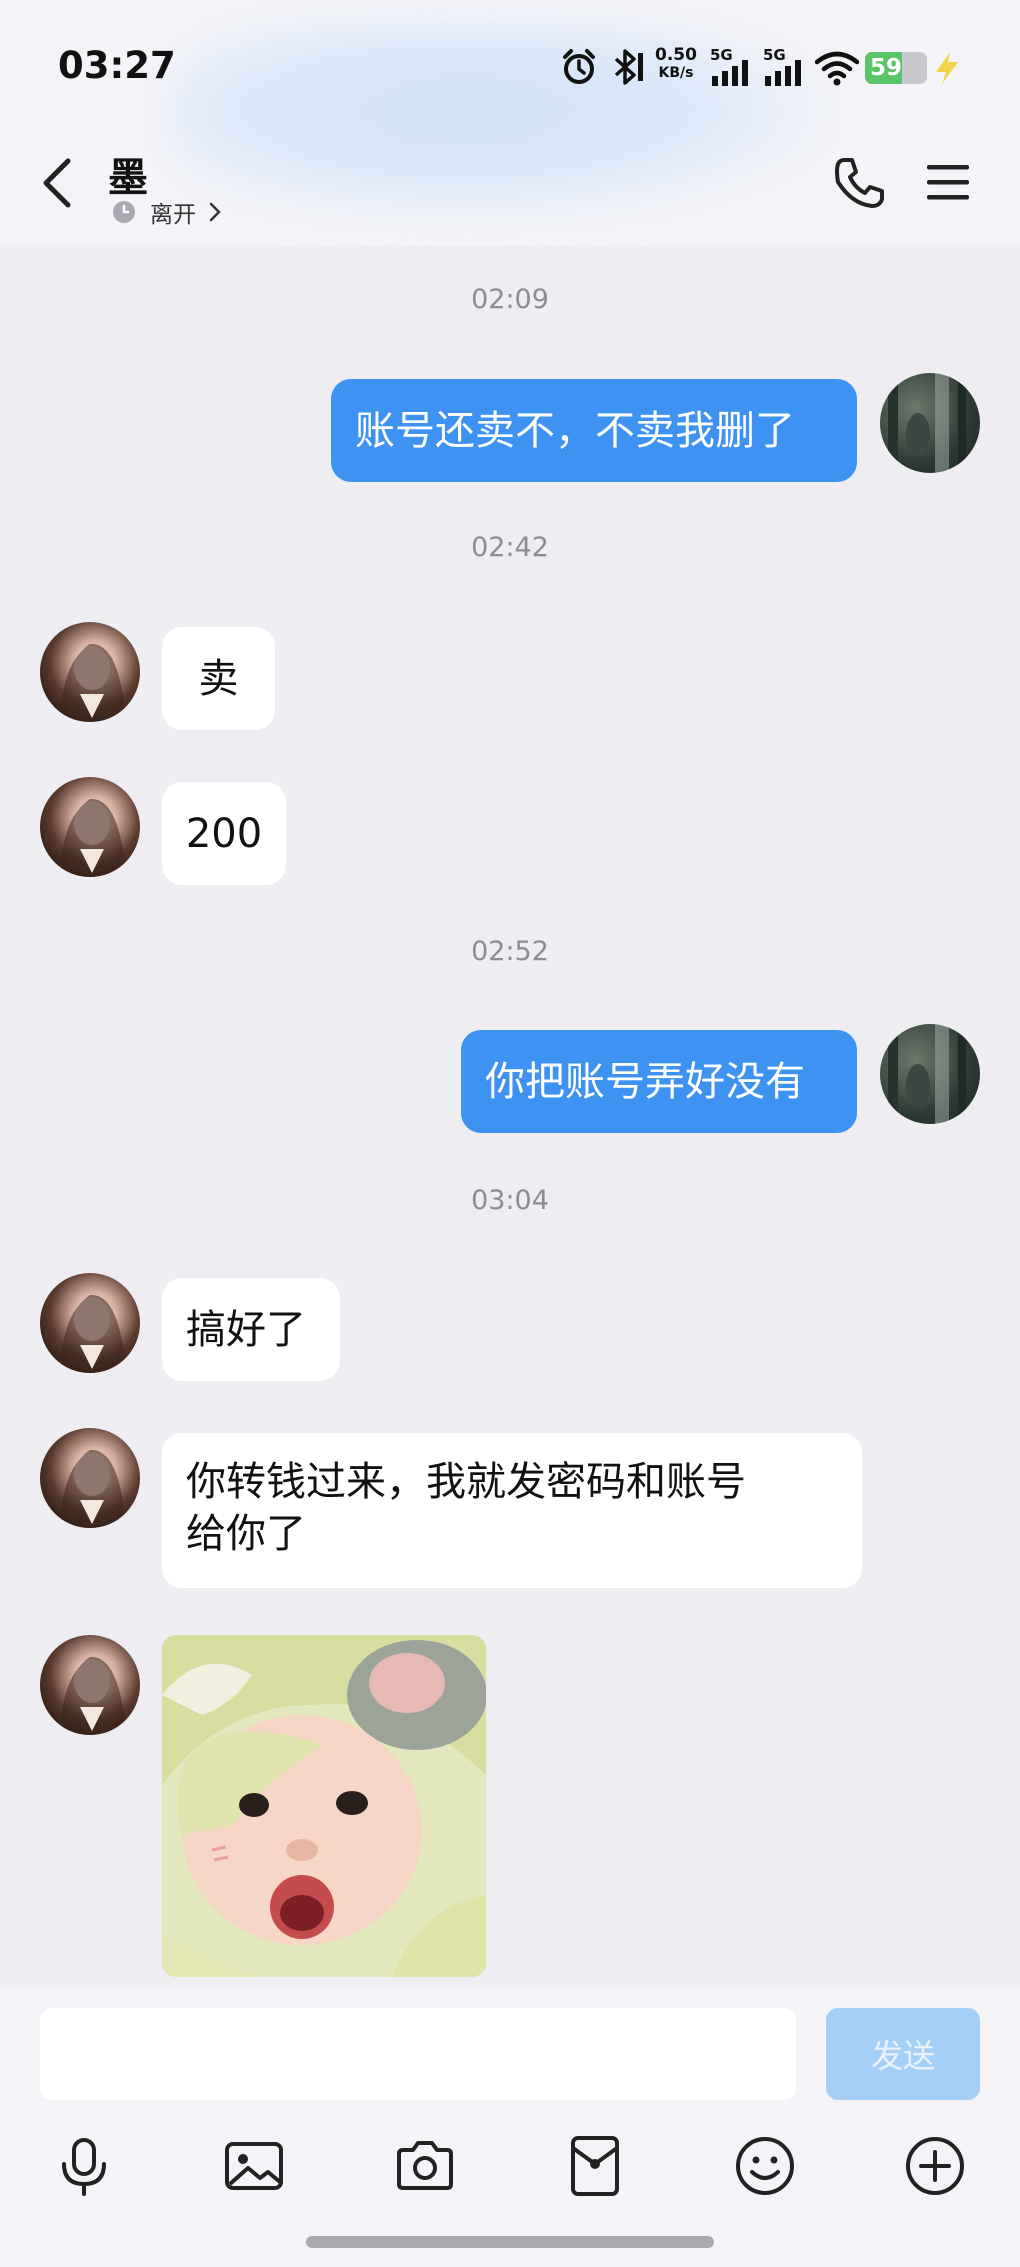 This screenshot has height=2267, width=1020. I want to click on message-text: 卖, so click(218, 678).